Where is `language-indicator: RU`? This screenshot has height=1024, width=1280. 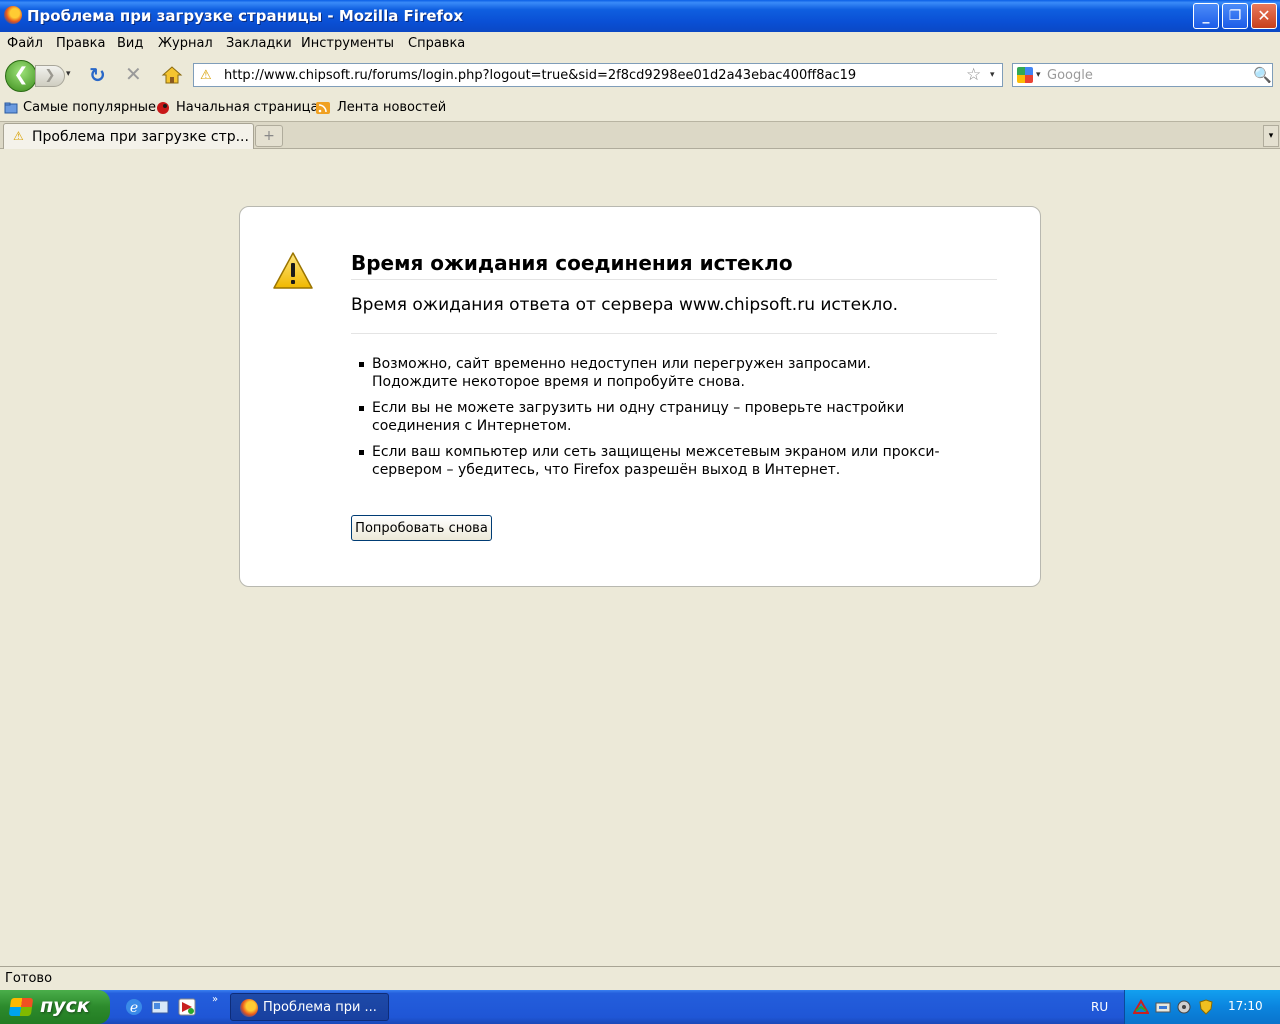
language-indicator: RU is located at coordinates (1099, 1007).